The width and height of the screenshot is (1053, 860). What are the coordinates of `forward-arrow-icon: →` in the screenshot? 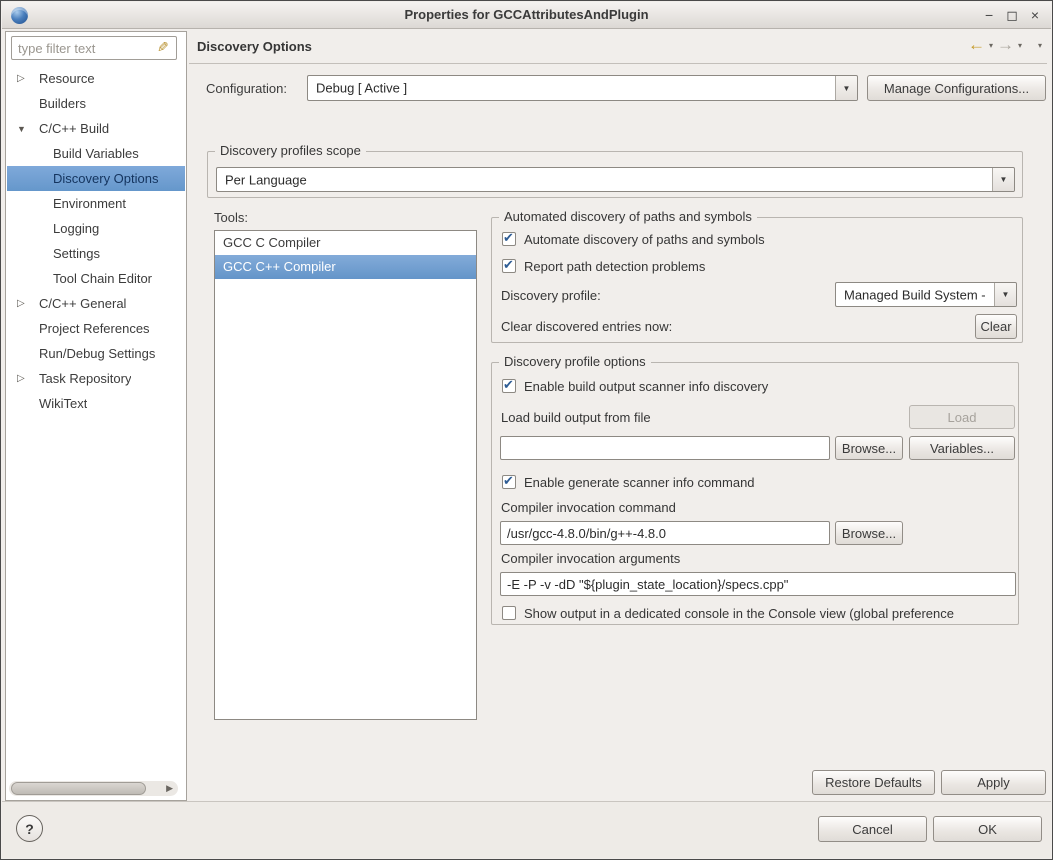 It's located at (1005, 45).